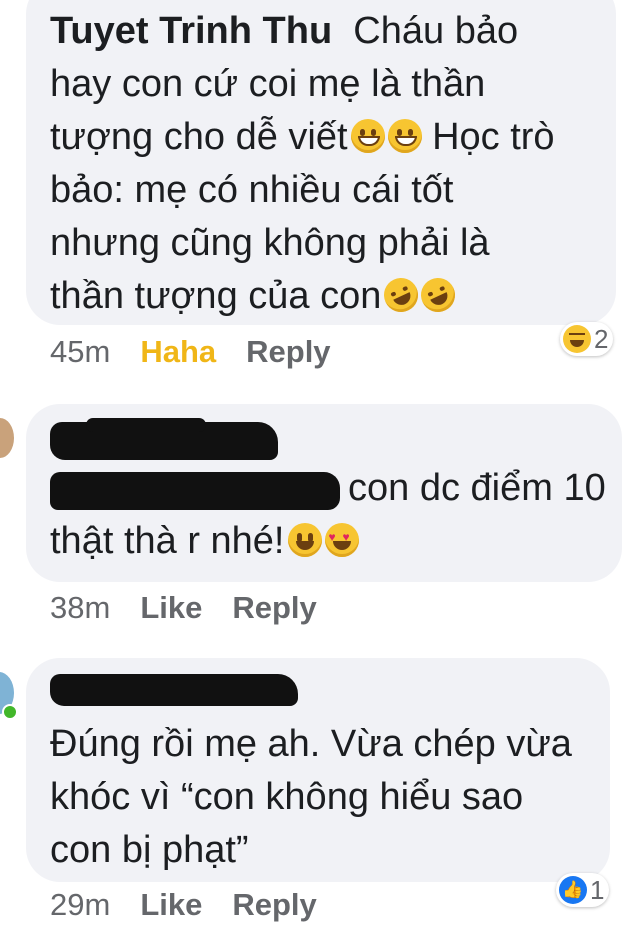 The image size is (644, 949). What do you see at coordinates (436, 31) in the screenshot?
I see `comment-line: Cháu bảo` at bounding box center [436, 31].